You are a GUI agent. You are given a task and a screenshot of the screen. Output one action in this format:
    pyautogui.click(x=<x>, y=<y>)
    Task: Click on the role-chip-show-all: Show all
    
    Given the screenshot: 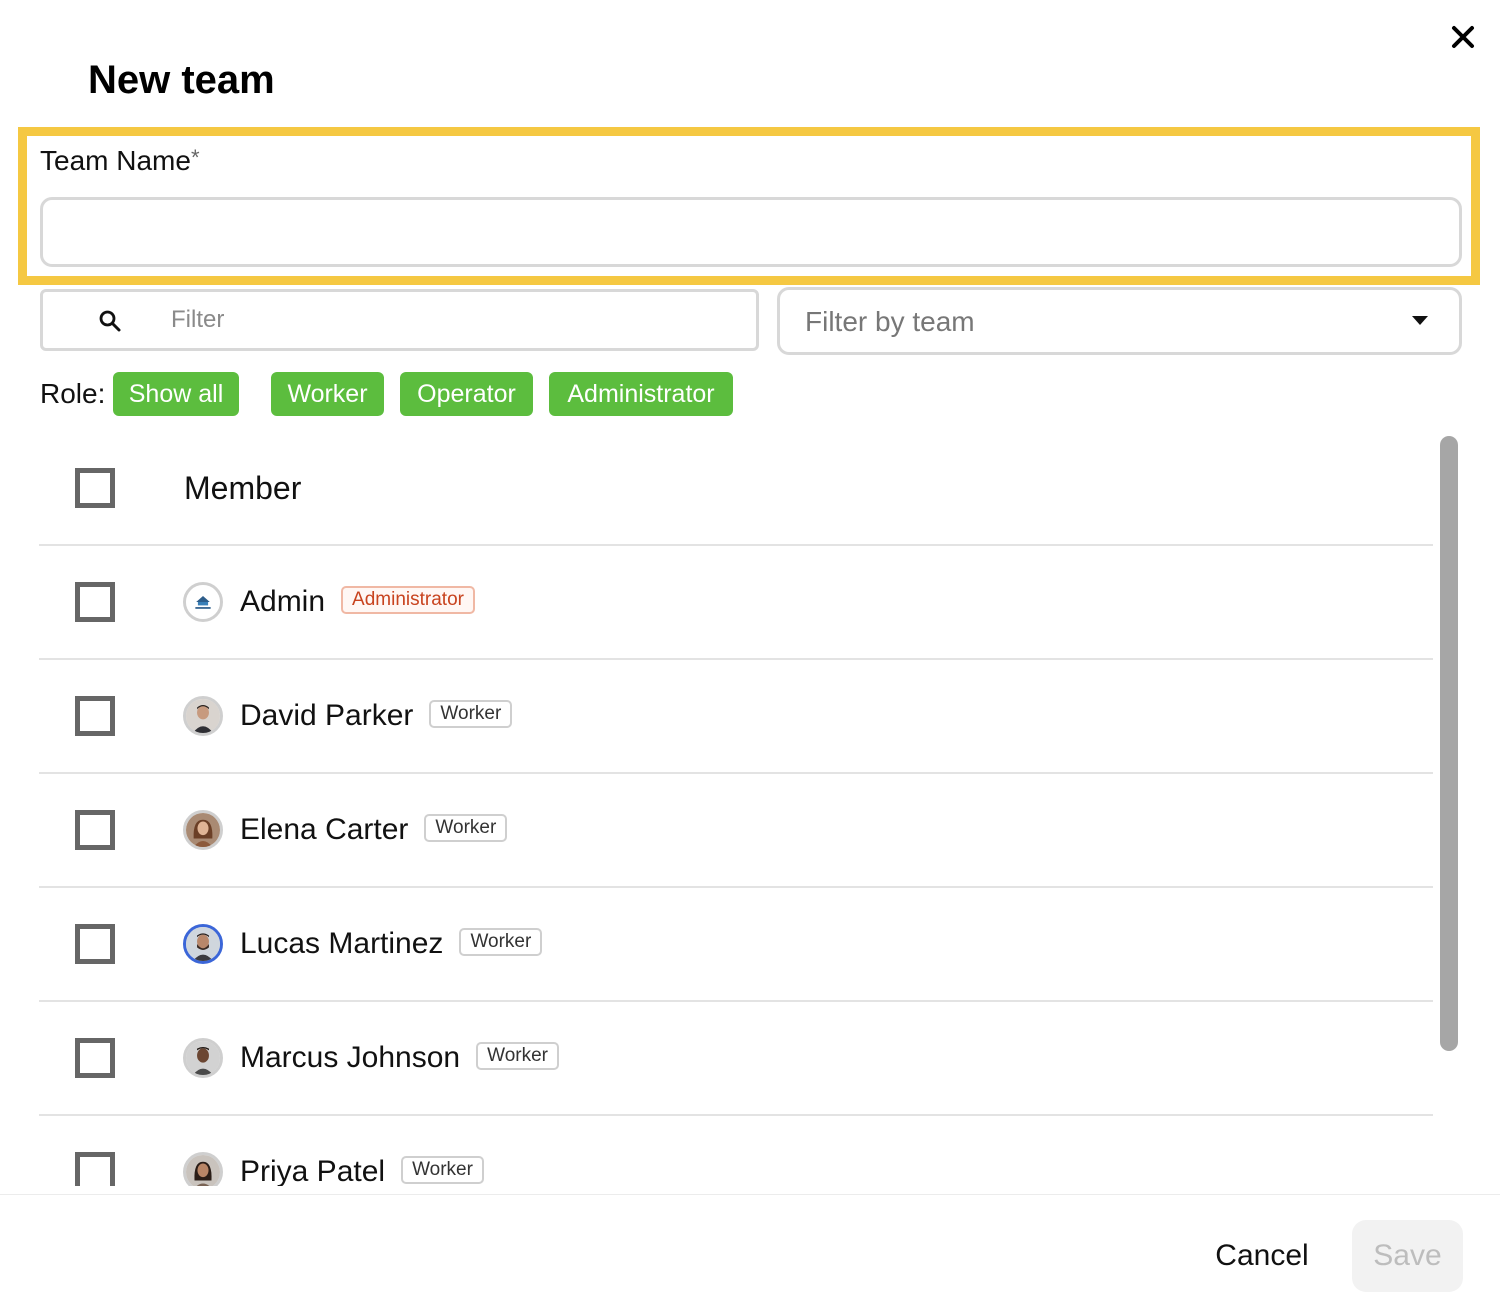 What is the action you would take?
    pyautogui.click(x=176, y=394)
    